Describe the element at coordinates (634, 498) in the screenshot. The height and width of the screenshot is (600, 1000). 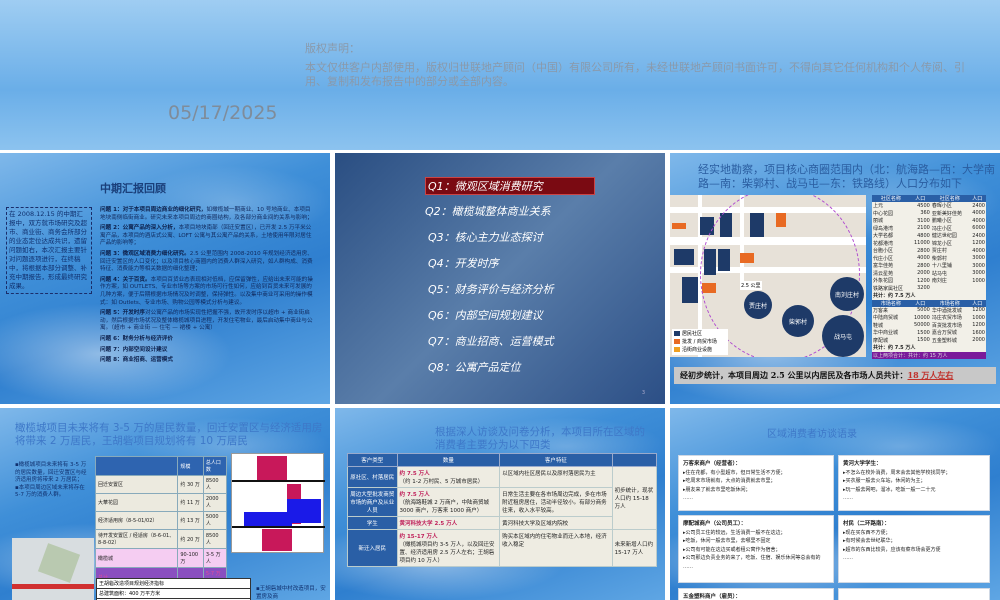
I see `population-note: 初步统计，现状人口约 15-18 万人` at that location.